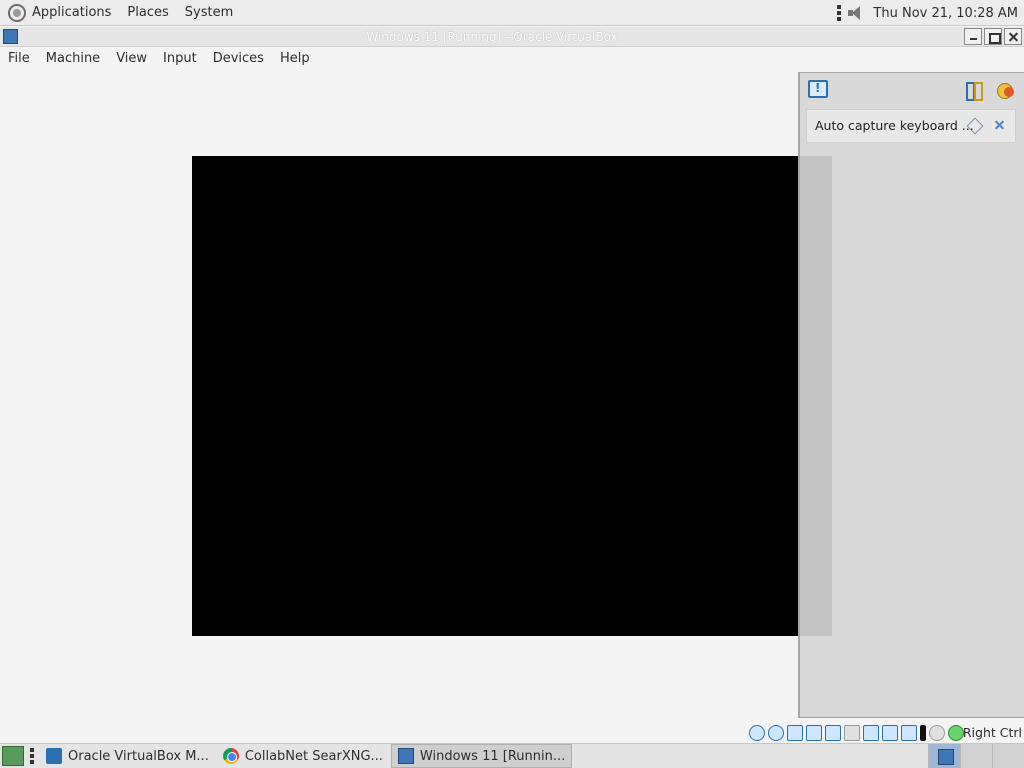 Image resolution: width=1024 pixels, height=768 pixels. What do you see at coordinates (956, 733) in the screenshot?
I see `keyboard-capture-icon` at bounding box center [956, 733].